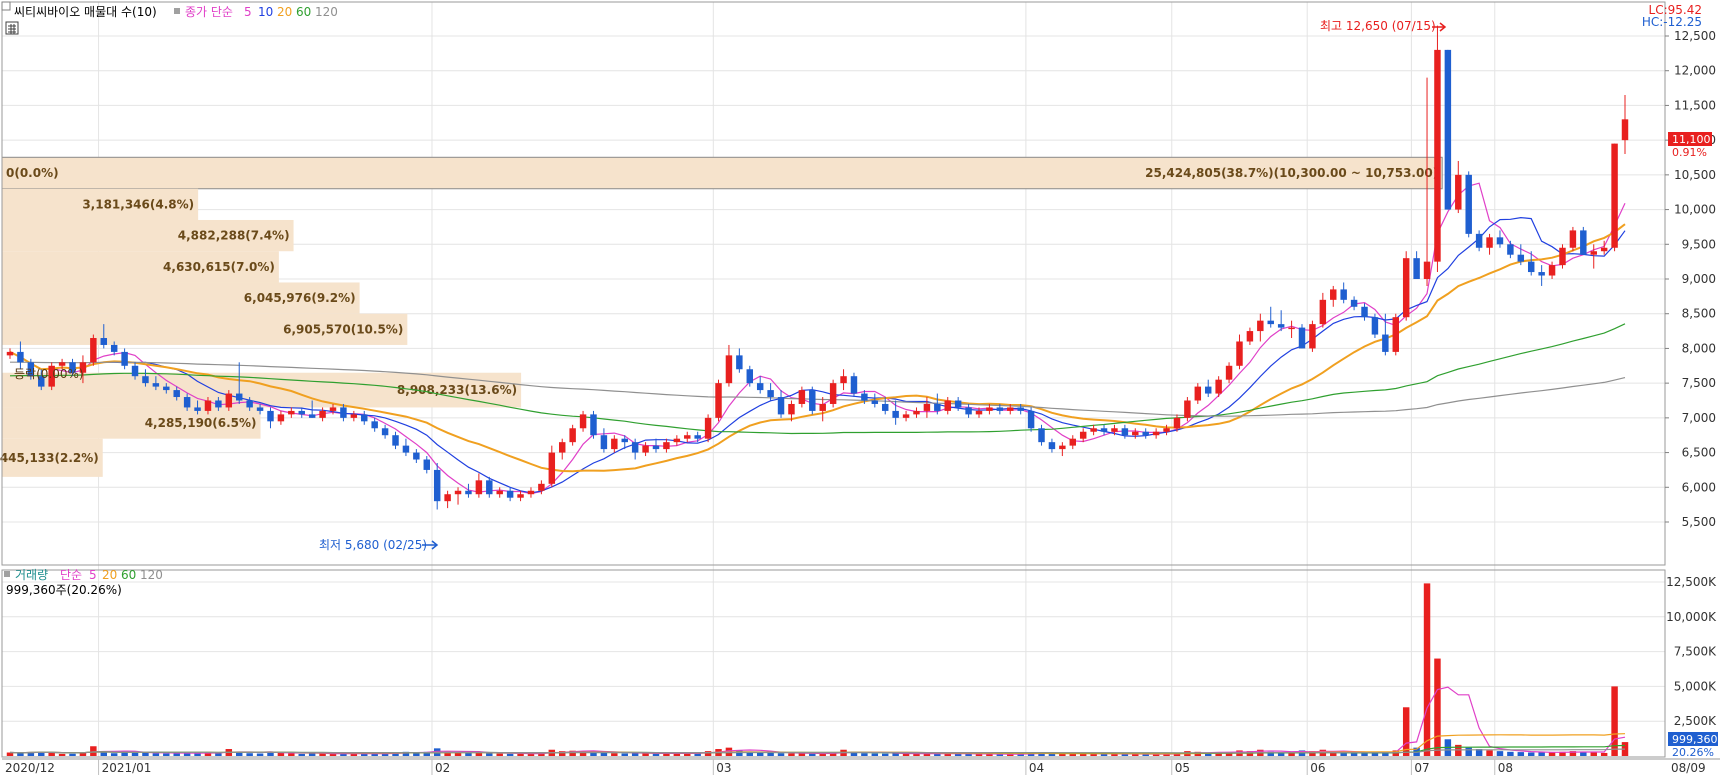  What do you see at coordinates (1036, 768) in the screenshot?
I see `date-label: 04` at bounding box center [1036, 768].